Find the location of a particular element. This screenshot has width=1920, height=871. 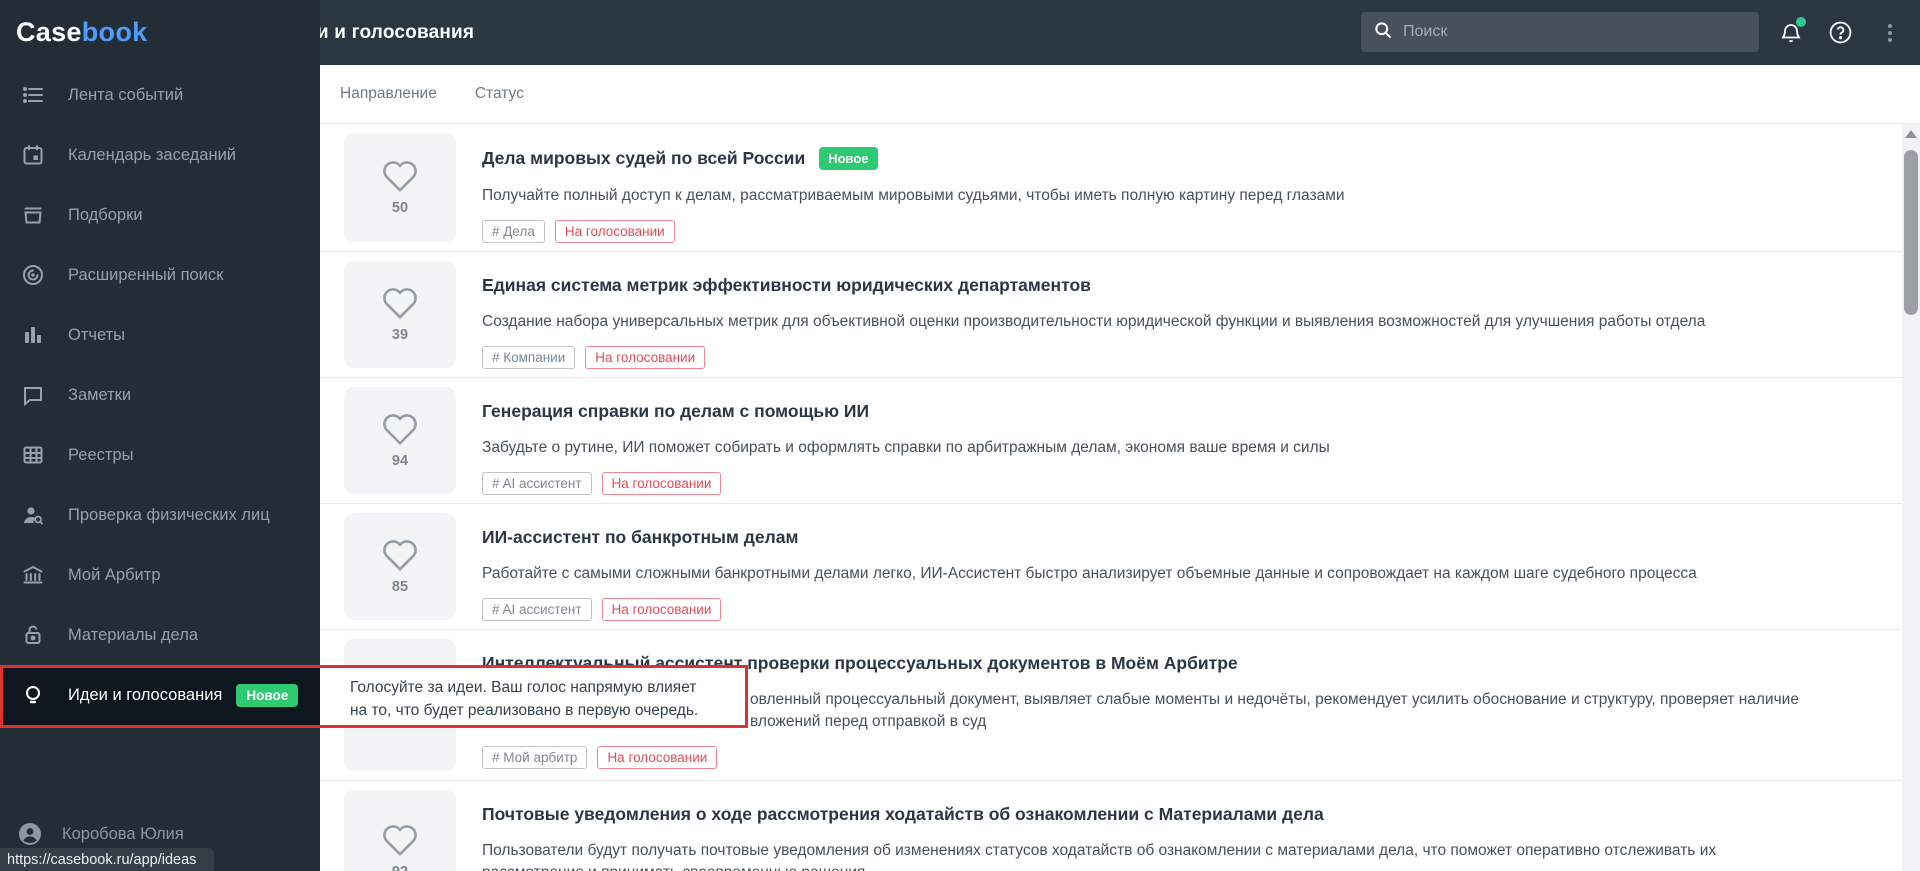

category-chip: # Компании is located at coordinates (529, 357).